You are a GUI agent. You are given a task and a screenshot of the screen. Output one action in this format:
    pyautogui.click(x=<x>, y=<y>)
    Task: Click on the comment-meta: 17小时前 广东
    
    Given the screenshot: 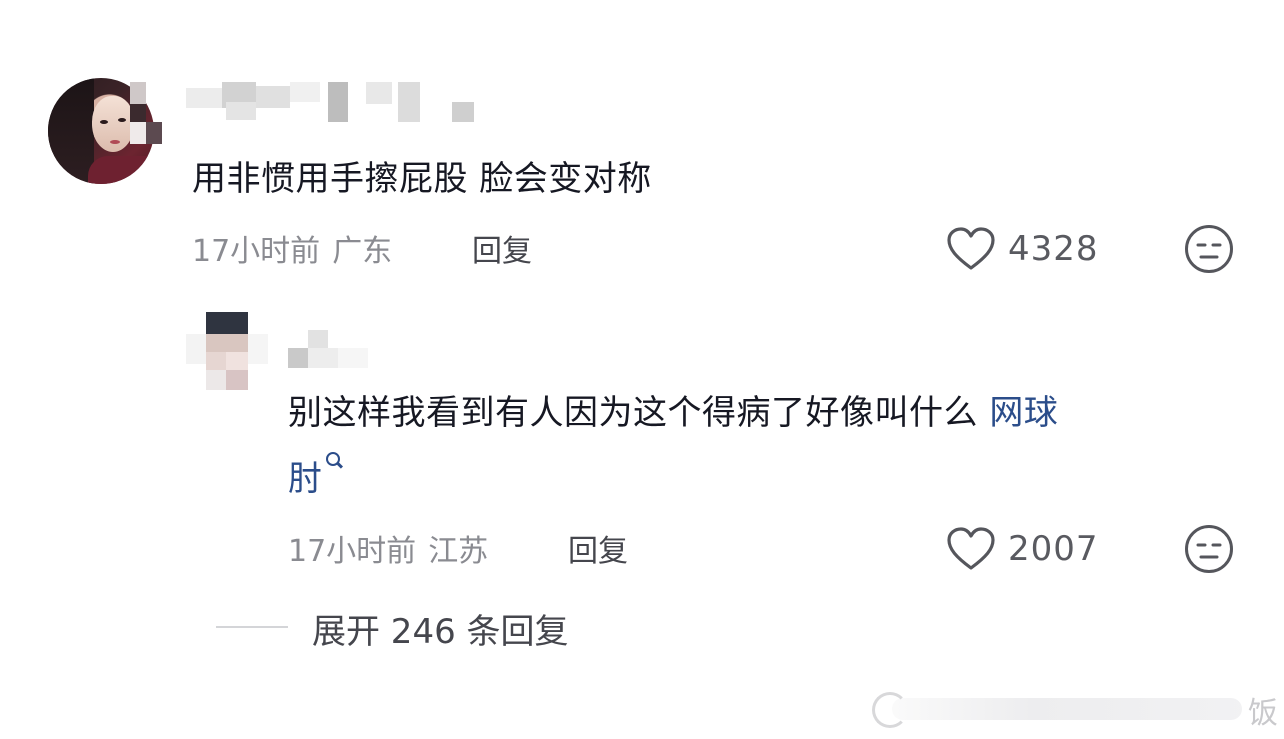 What is the action you would take?
    pyautogui.click(x=292, y=248)
    